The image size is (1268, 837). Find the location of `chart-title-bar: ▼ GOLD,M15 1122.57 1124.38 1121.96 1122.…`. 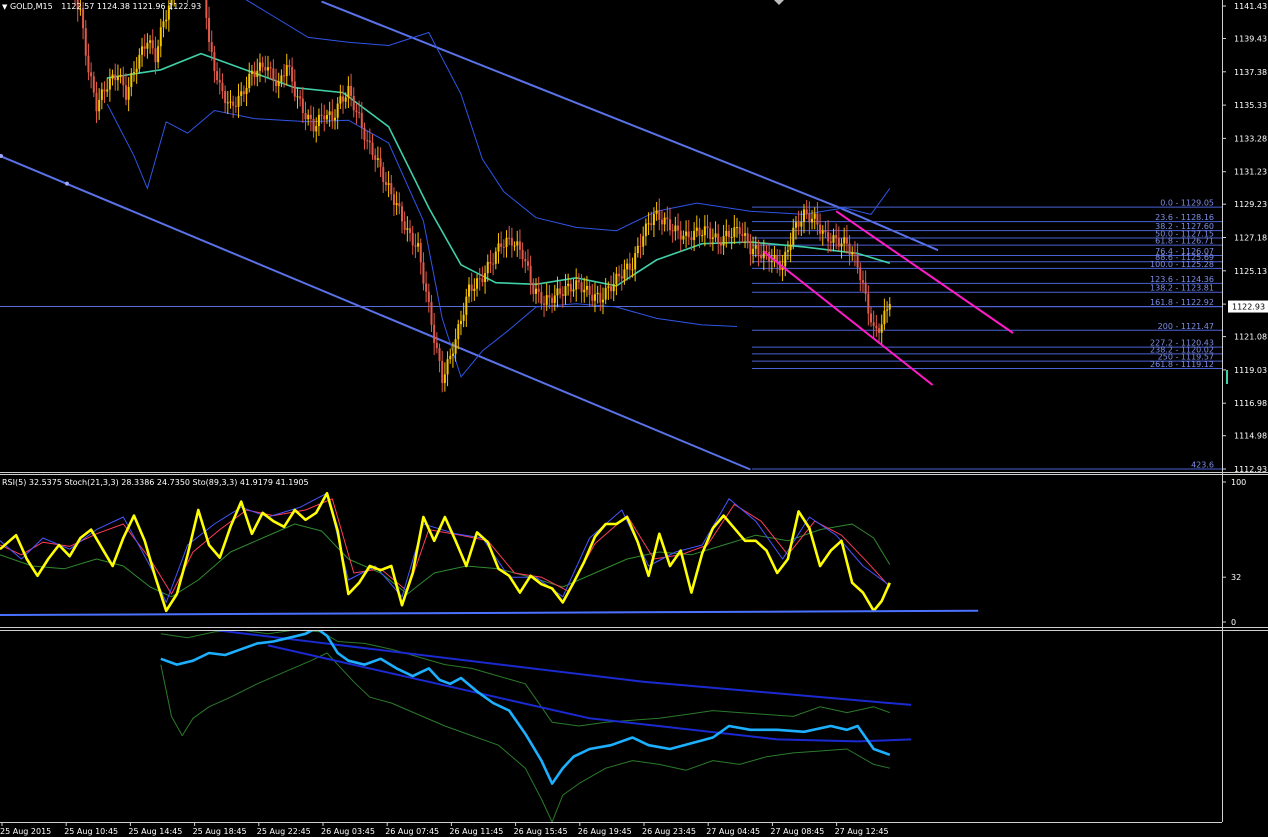

chart-title-bar: ▼ GOLD,M15 1122.57 1124.38 1121.96 1122.… is located at coordinates (101, 6).